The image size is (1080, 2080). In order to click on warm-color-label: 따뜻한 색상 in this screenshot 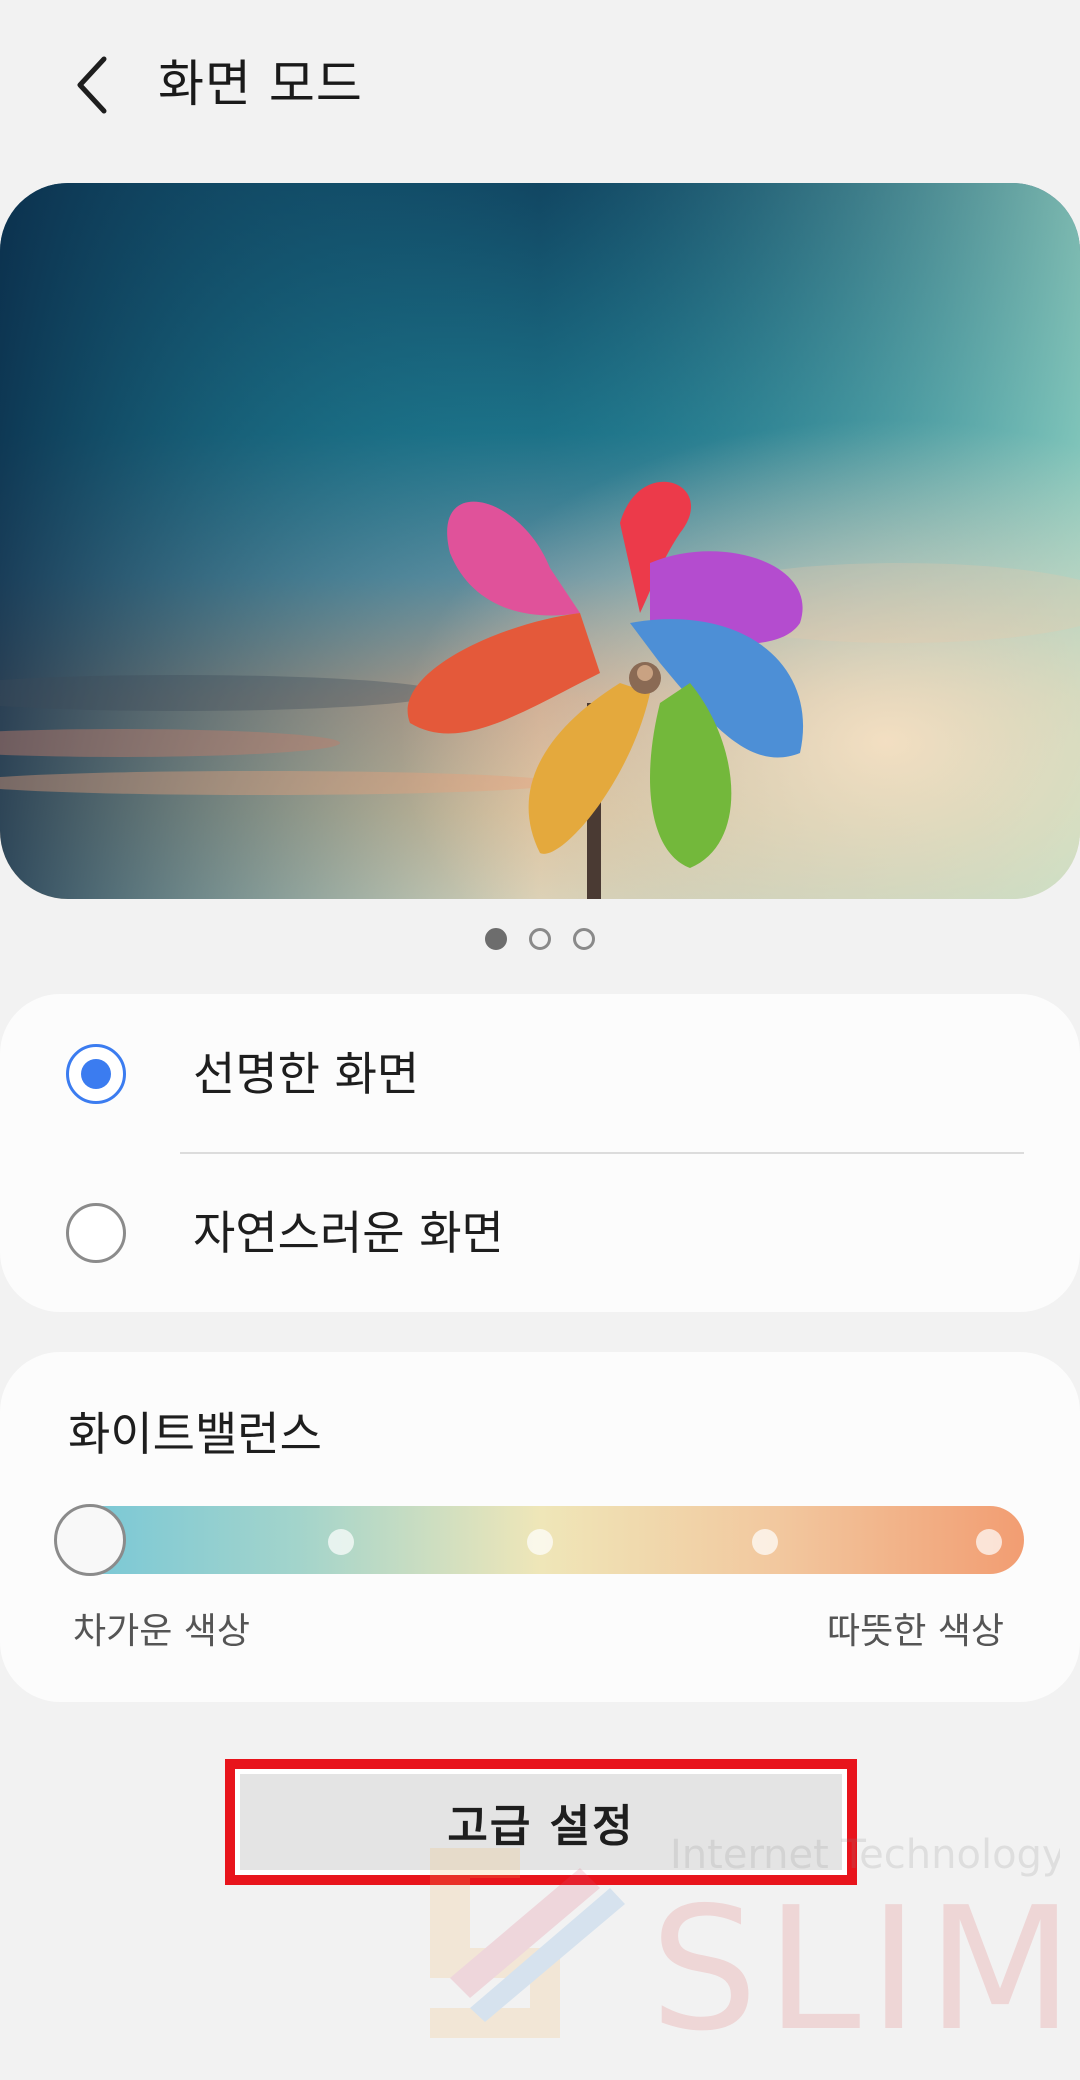, I will do `click(915, 1631)`.